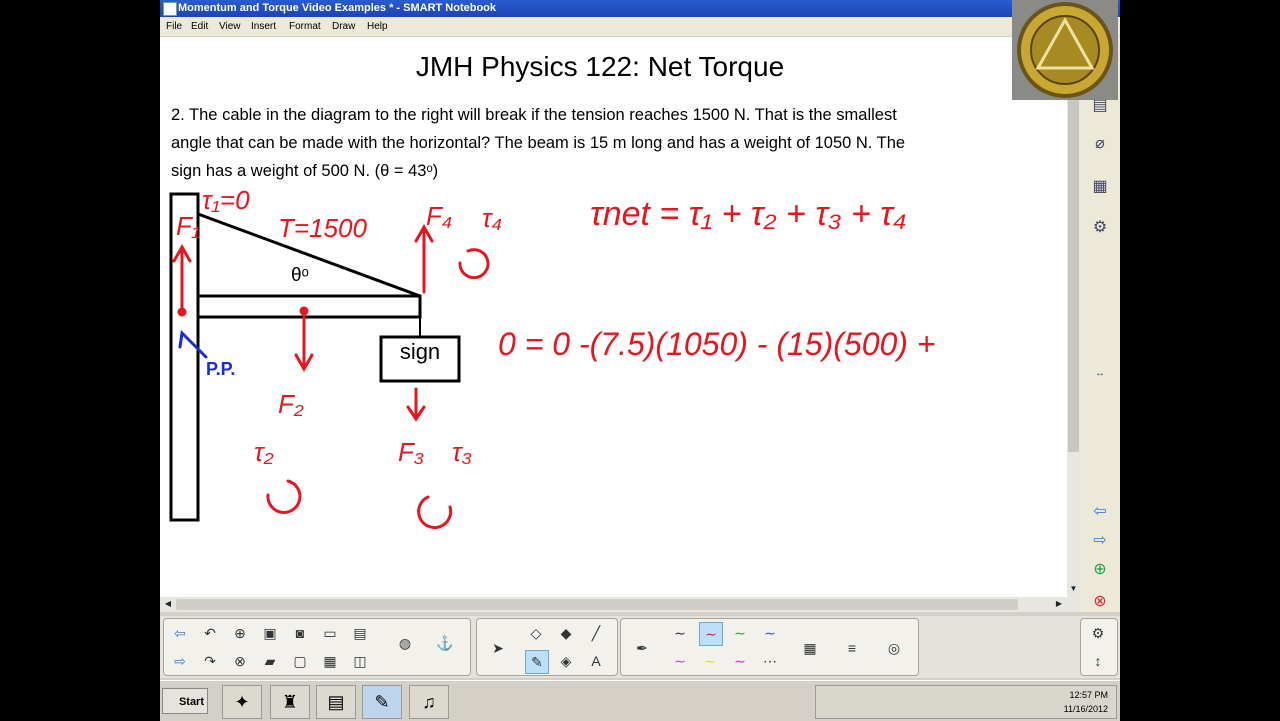  What do you see at coordinates (322, 228) in the screenshot?
I see `ink-tension: T=1500` at bounding box center [322, 228].